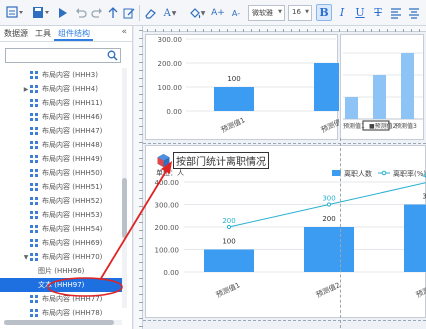 This screenshot has height=329, width=426. I want to click on preview-play-icon, so click(63, 13).